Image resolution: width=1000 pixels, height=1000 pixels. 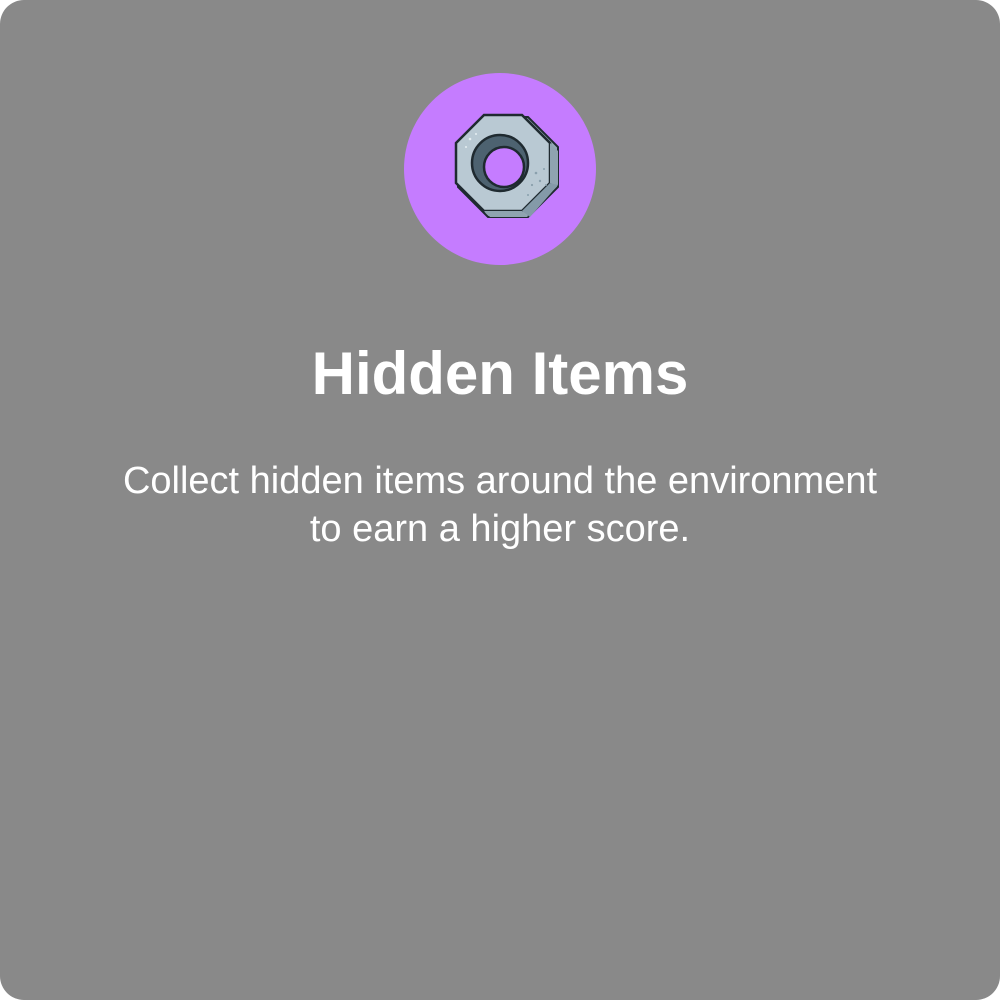 What do you see at coordinates (500, 529) in the screenshot?
I see `card-description-line-2: to earn a higher score.` at bounding box center [500, 529].